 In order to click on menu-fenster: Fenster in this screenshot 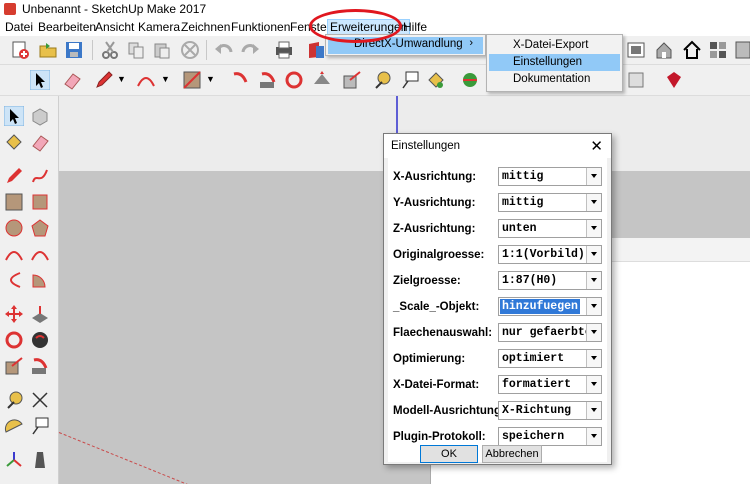, I will do `click(310, 27)`.